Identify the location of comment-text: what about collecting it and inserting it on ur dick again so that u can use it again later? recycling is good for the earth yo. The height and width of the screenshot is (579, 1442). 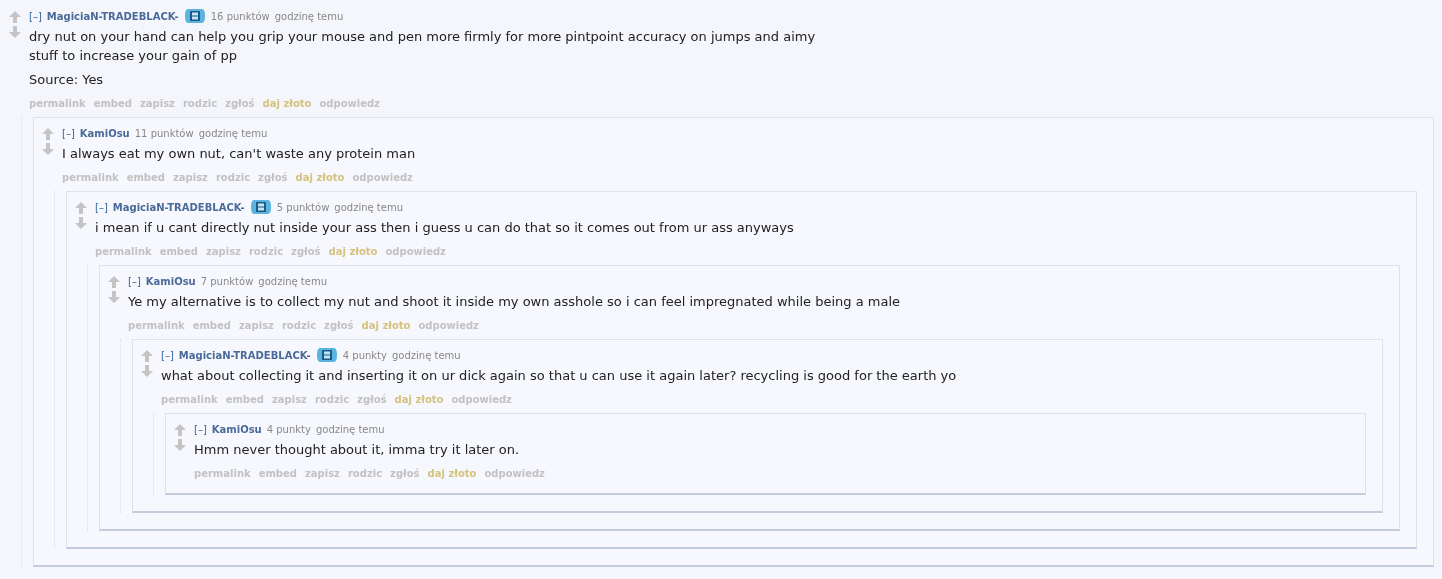
(559, 376).